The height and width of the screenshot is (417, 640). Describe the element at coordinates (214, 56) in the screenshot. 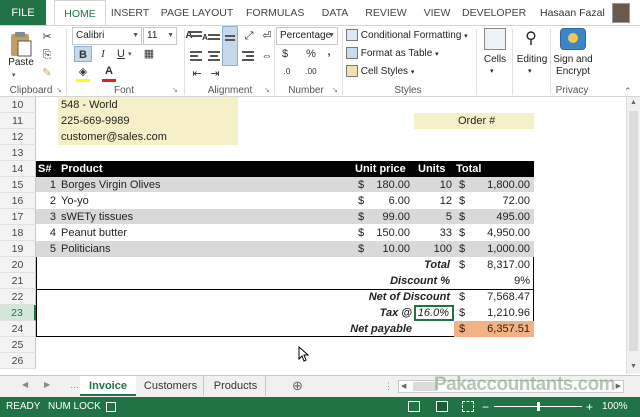

I see `align-center-icon` at that location.